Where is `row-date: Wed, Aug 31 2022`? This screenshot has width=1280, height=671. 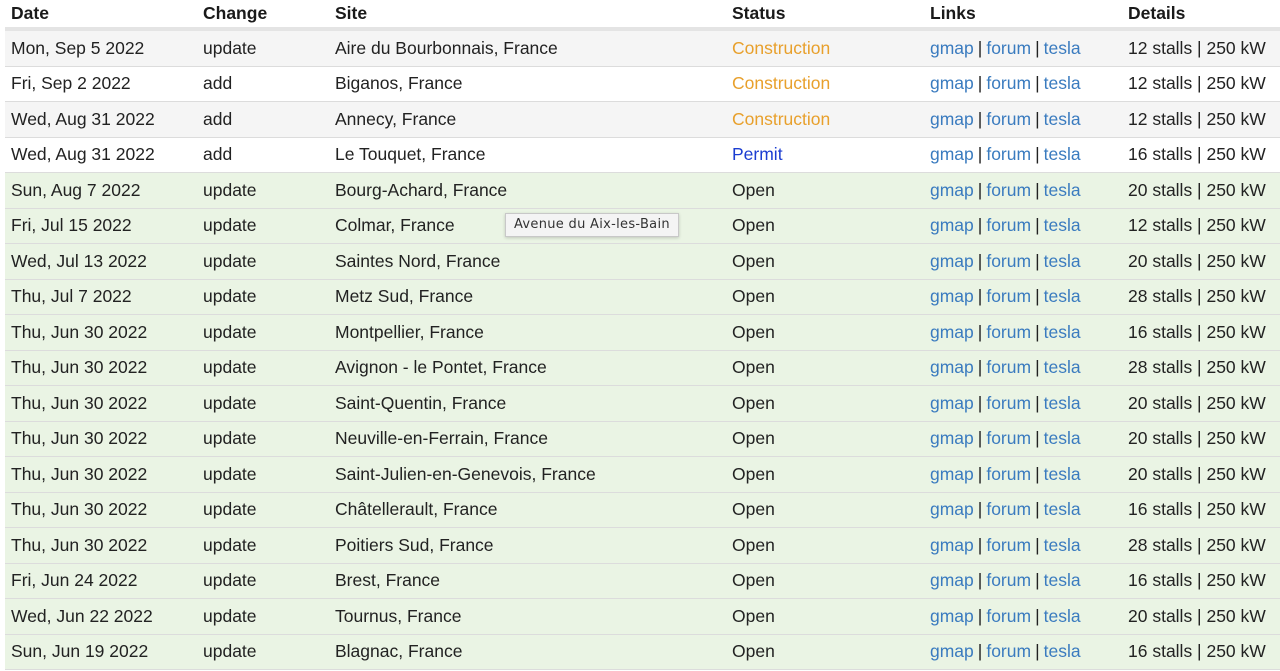
row-date: Wed, Aug 31 2022 is located at coordinates (83, 154).